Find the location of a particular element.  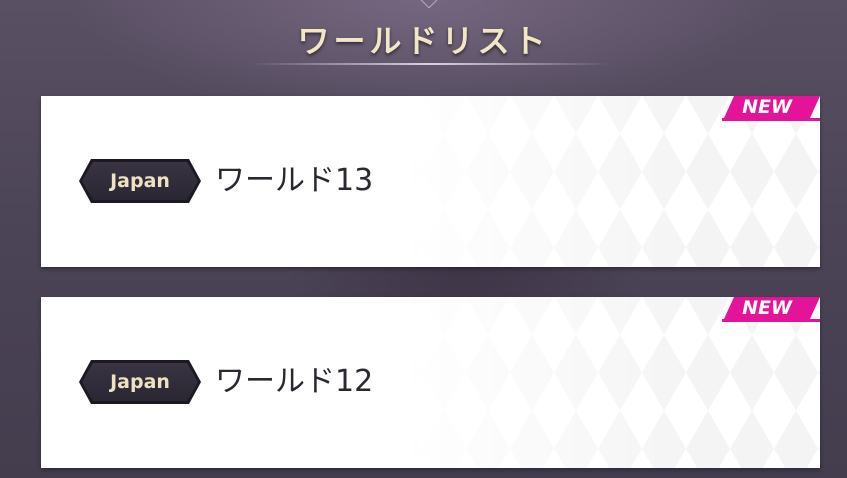

top-diamond-ornament is located at coordinates (429, 4).